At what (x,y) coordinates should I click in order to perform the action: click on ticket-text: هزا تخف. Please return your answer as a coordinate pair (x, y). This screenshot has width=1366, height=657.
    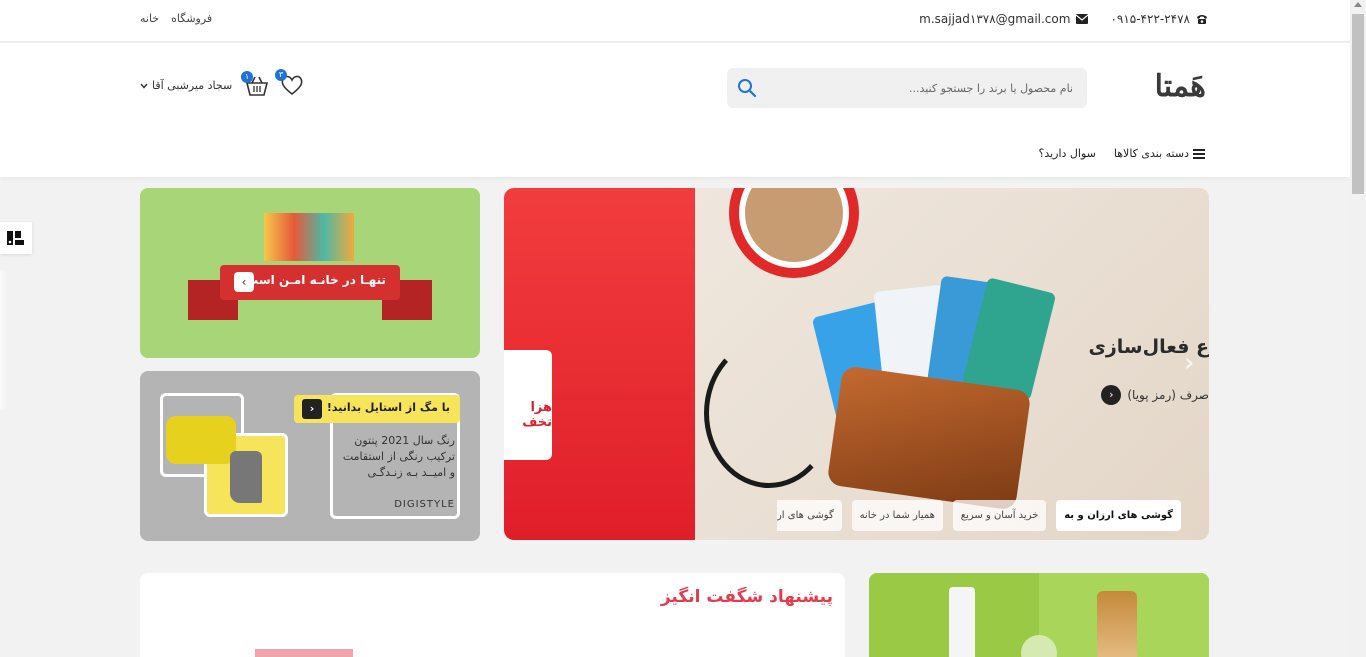
    Looking at the image, I should click on (537, 415).